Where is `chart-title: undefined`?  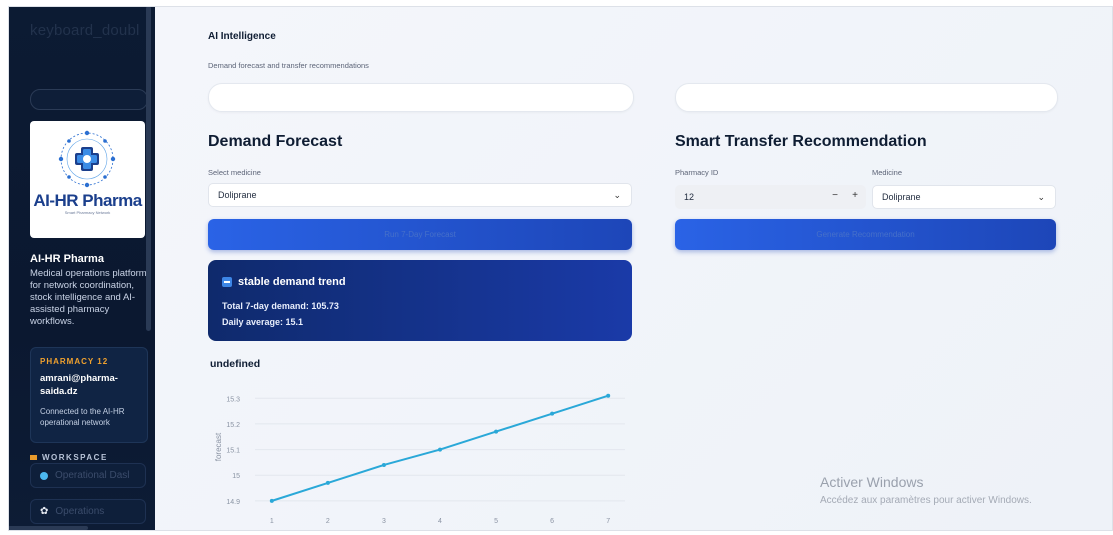
chart-title: undefined is located at coordinates (235, 364).